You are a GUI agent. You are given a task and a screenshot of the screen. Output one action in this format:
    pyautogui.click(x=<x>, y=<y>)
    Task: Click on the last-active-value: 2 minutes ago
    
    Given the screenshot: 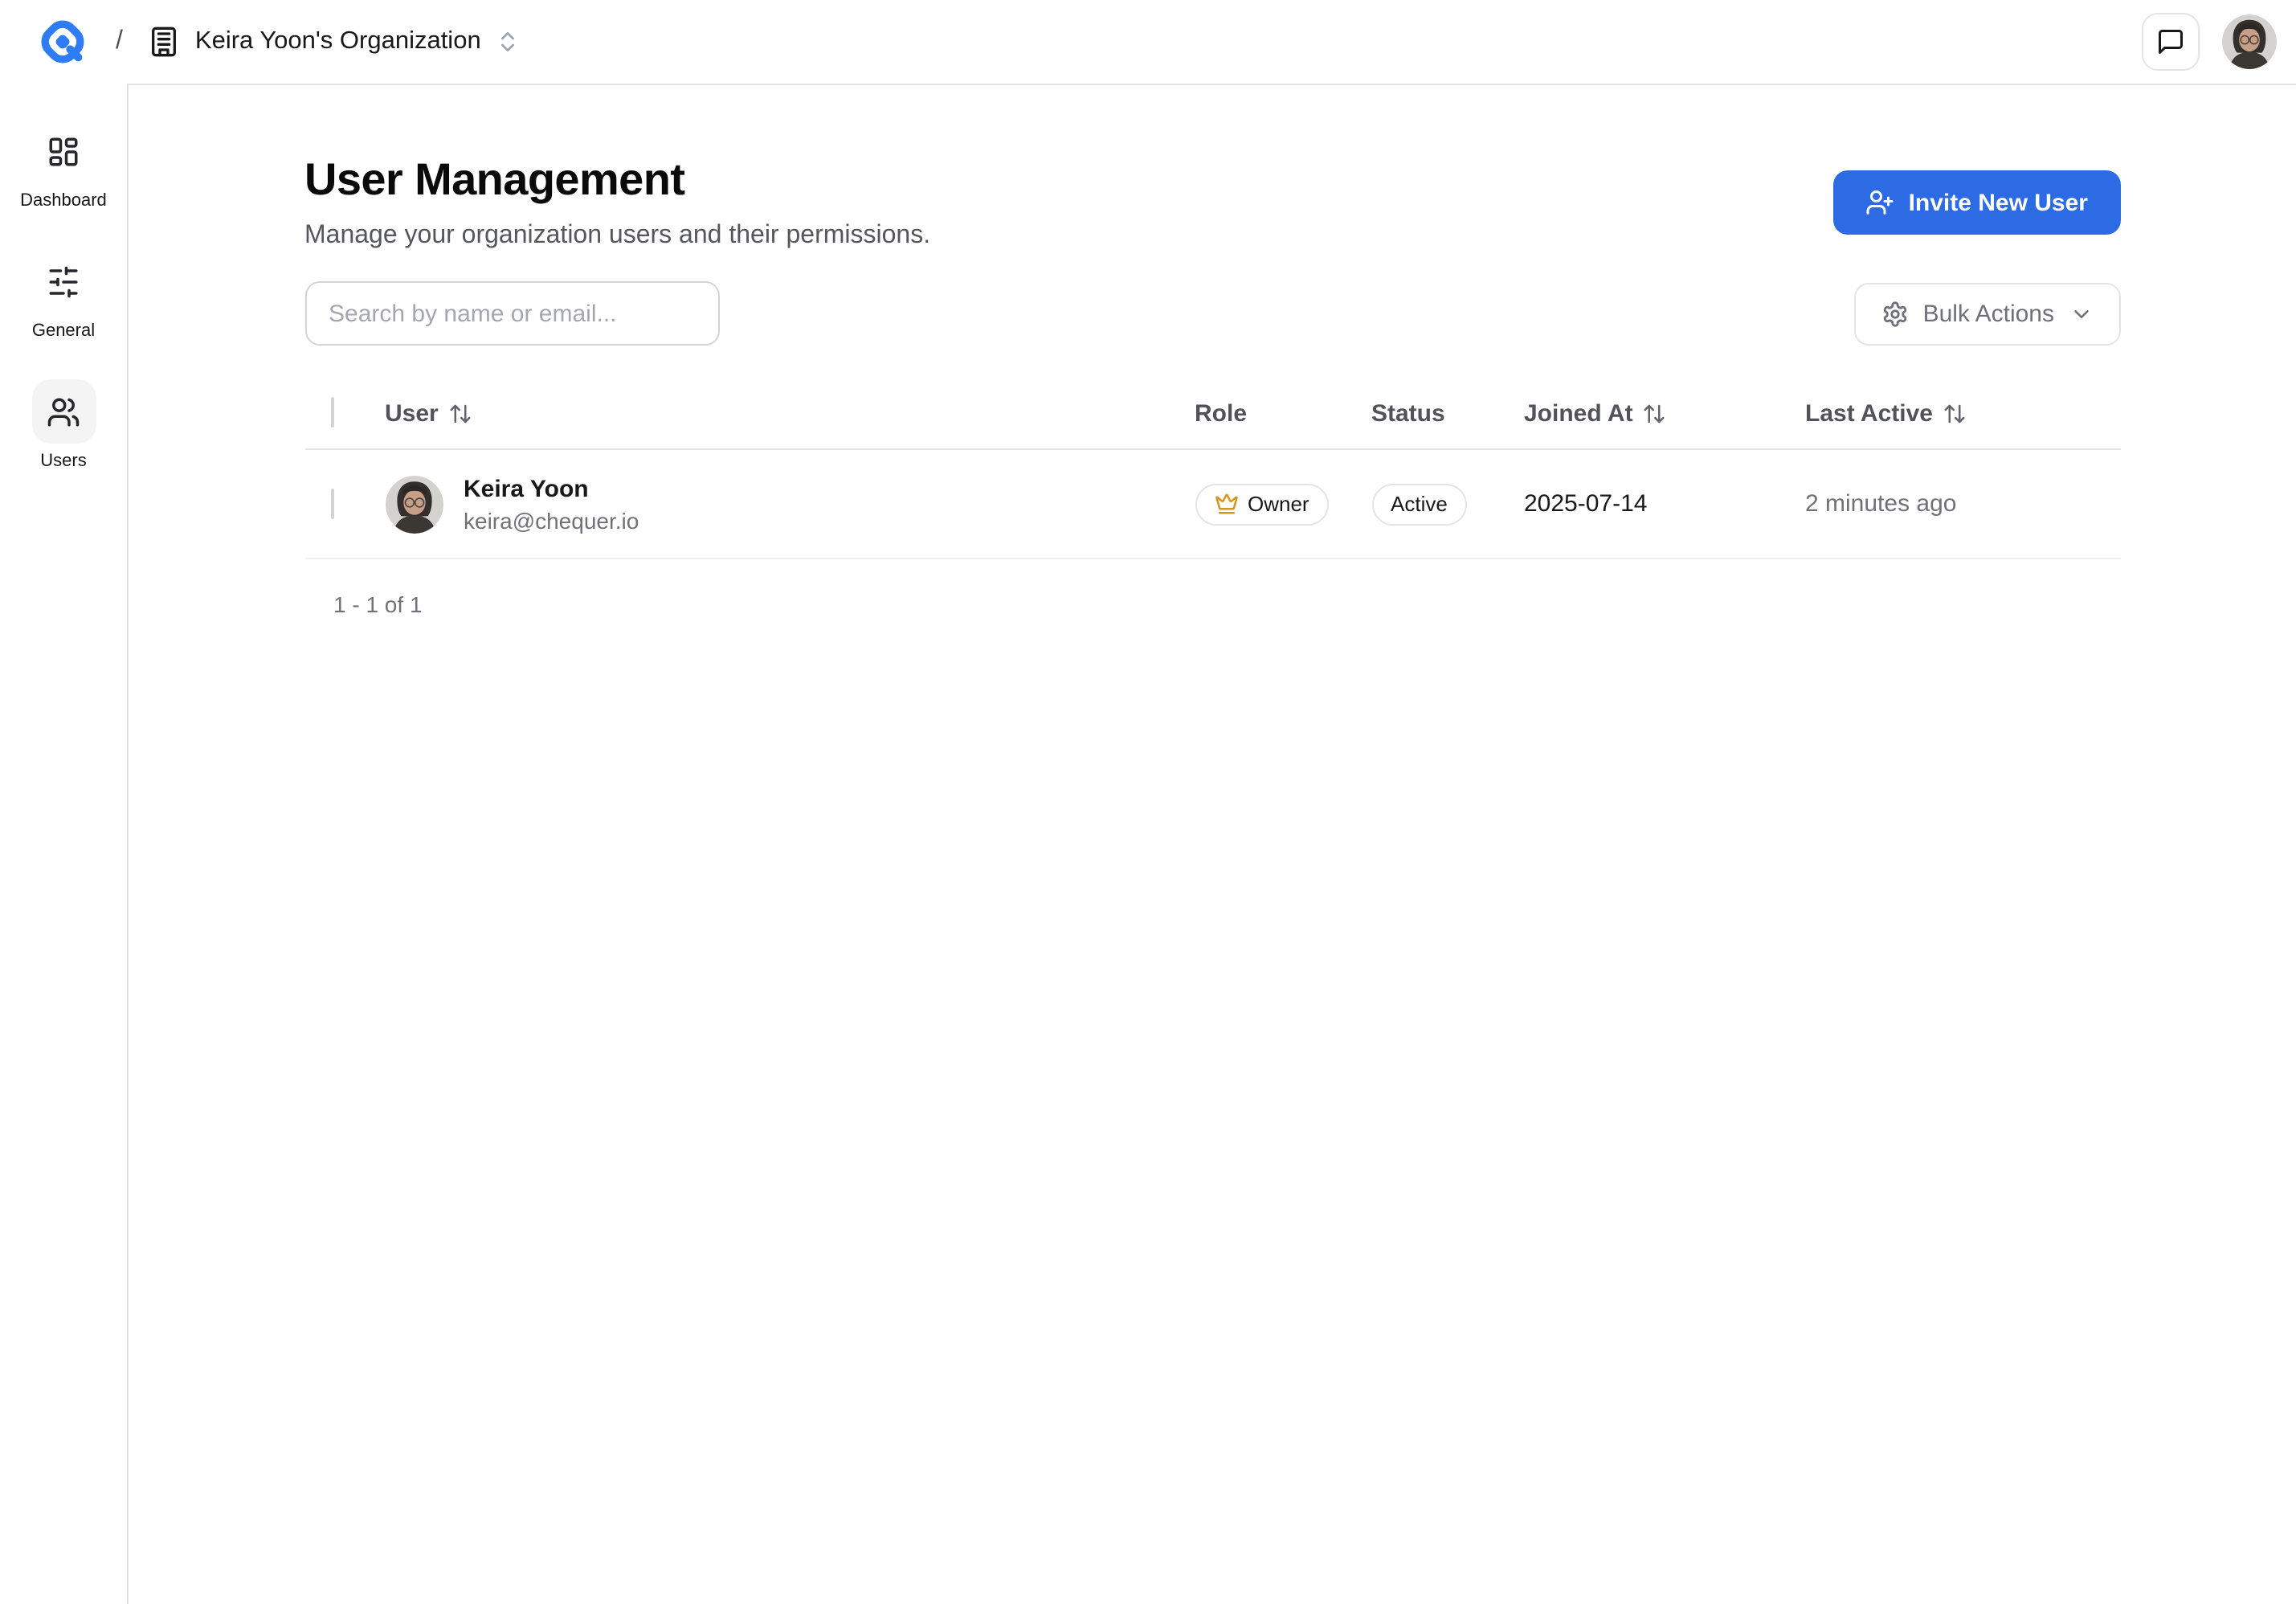 What is the action you would take?
    pyautogui.click(x=1881, y=504)
    